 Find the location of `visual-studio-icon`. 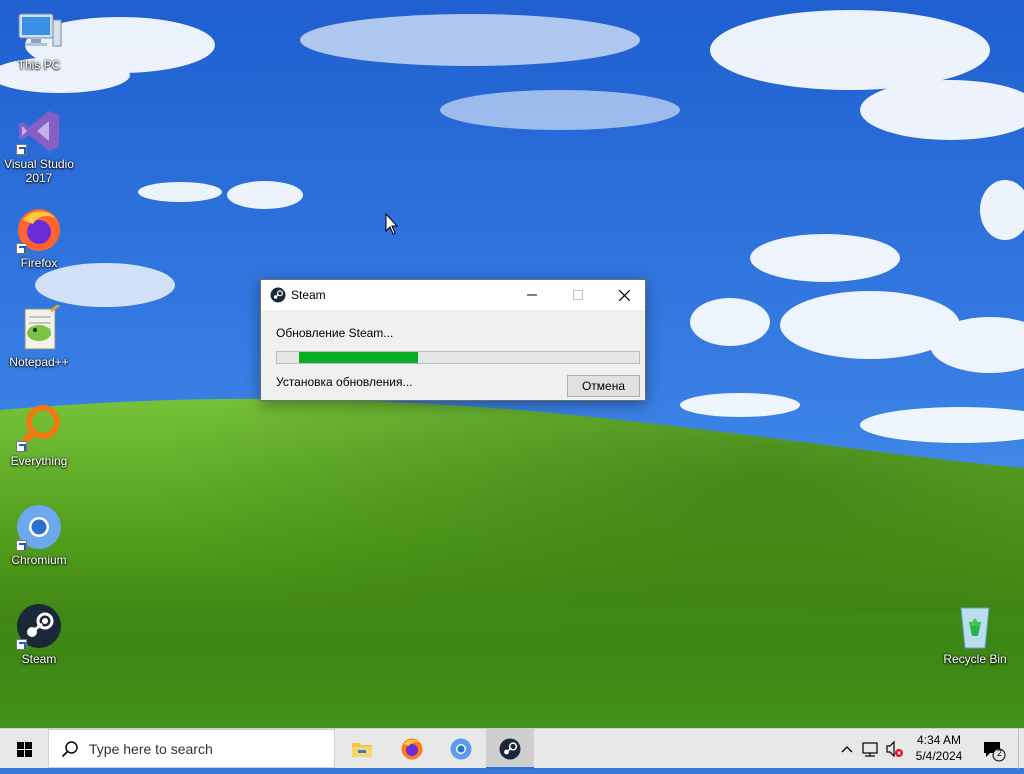

visual-studio-icon is located at coordinates (39, 131).